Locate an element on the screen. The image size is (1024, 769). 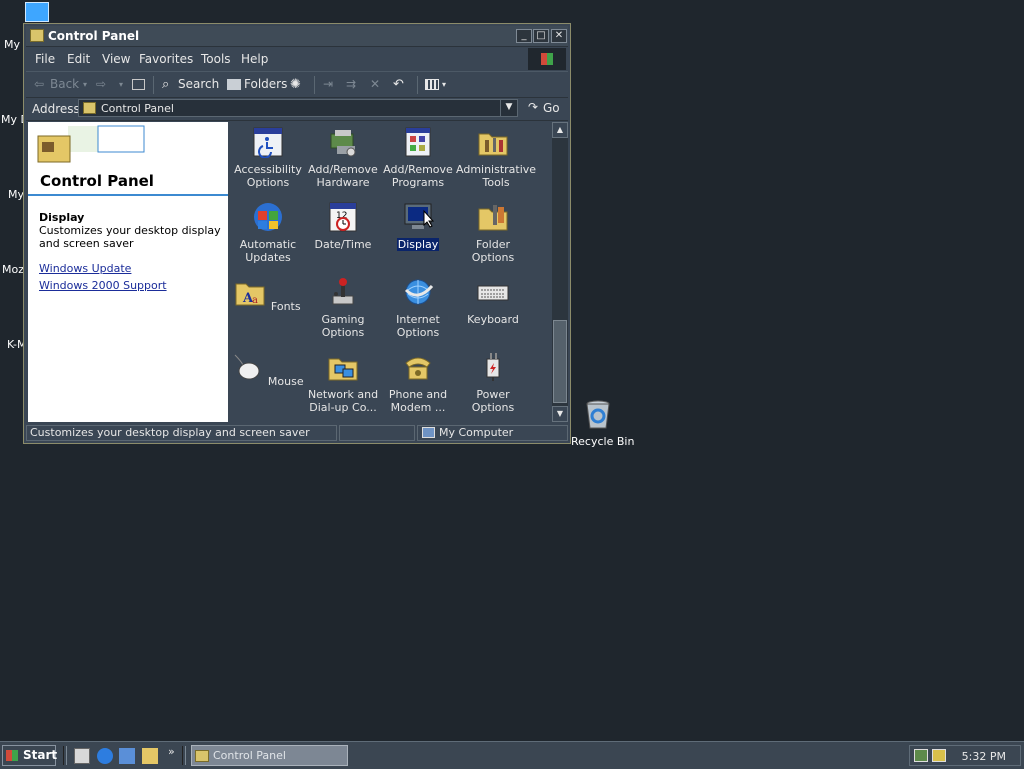
address-field: Control Panel ▼ is located at coordinates (298, 108).